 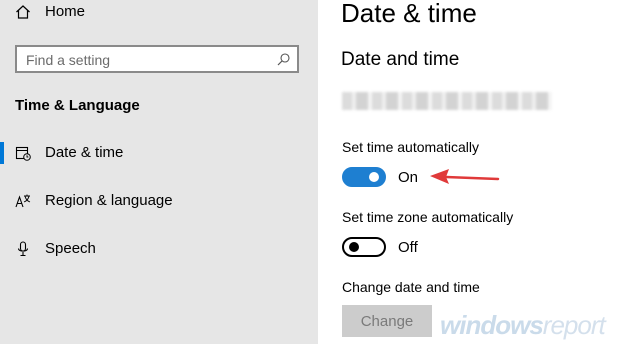 What do you see at coordinates (159, 249) in the screenshot?
I see `sidebar-item-speech: Speech` at bounding box center [159, 249].